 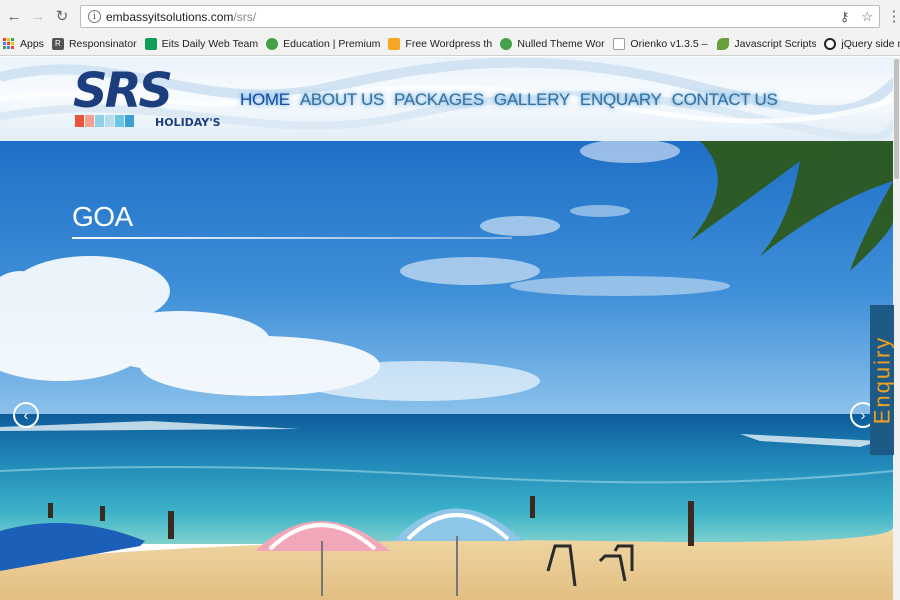 What do you see at coordinates (32, 43) in the screenshot?
I see `bookmark-label: Apps` at bounding box center [32, 43].